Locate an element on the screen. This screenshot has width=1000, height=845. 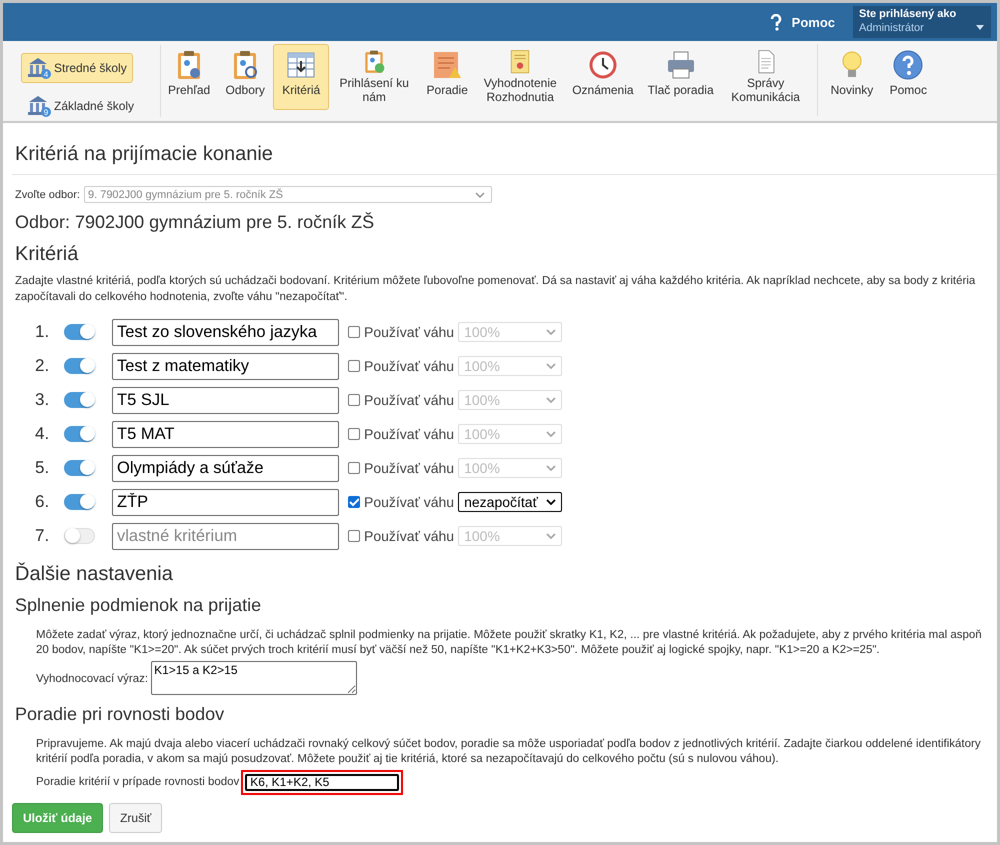
toolbar-button: Prehľad is located at coordinates (189, 77).